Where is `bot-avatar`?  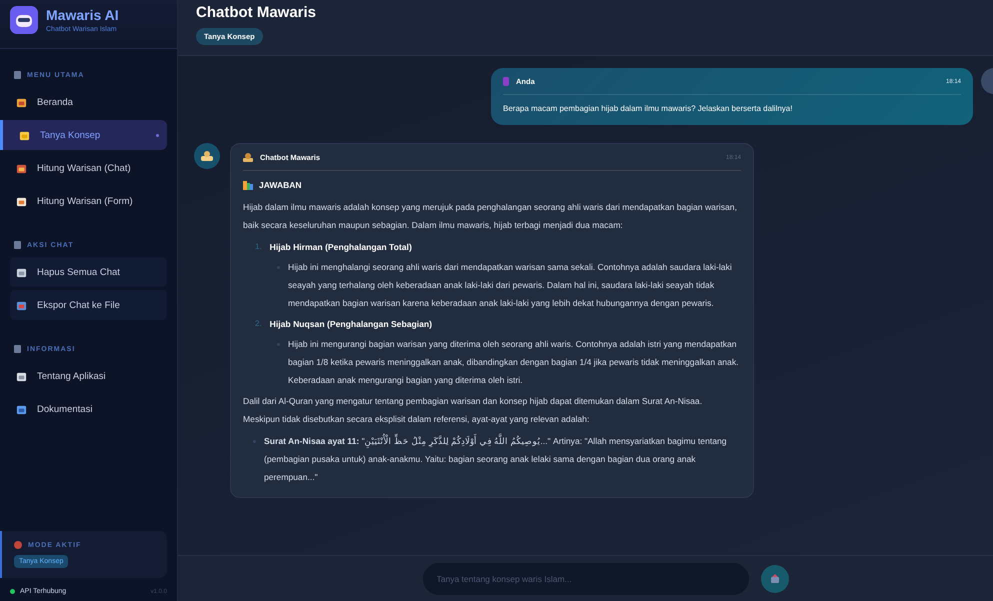
bot-avatar is located at coordinates (207, 156).